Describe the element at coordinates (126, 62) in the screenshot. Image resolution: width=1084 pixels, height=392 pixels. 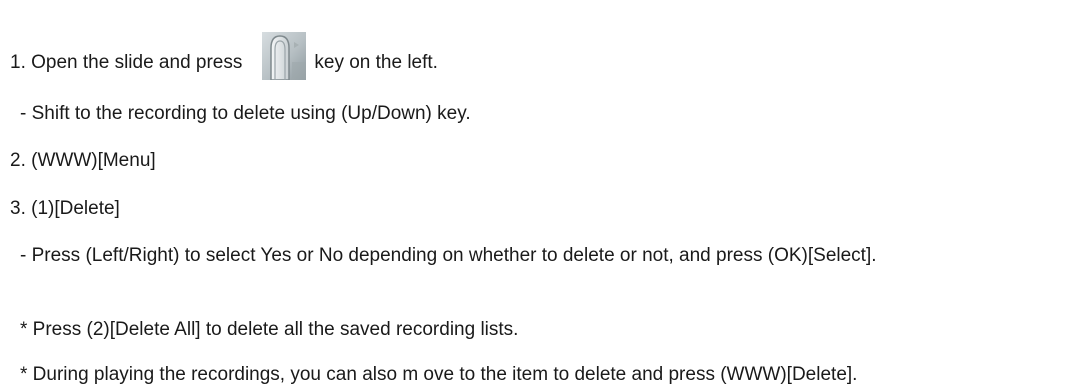
I see `step-1-prefix: 1. Open the slide and press` at that location.